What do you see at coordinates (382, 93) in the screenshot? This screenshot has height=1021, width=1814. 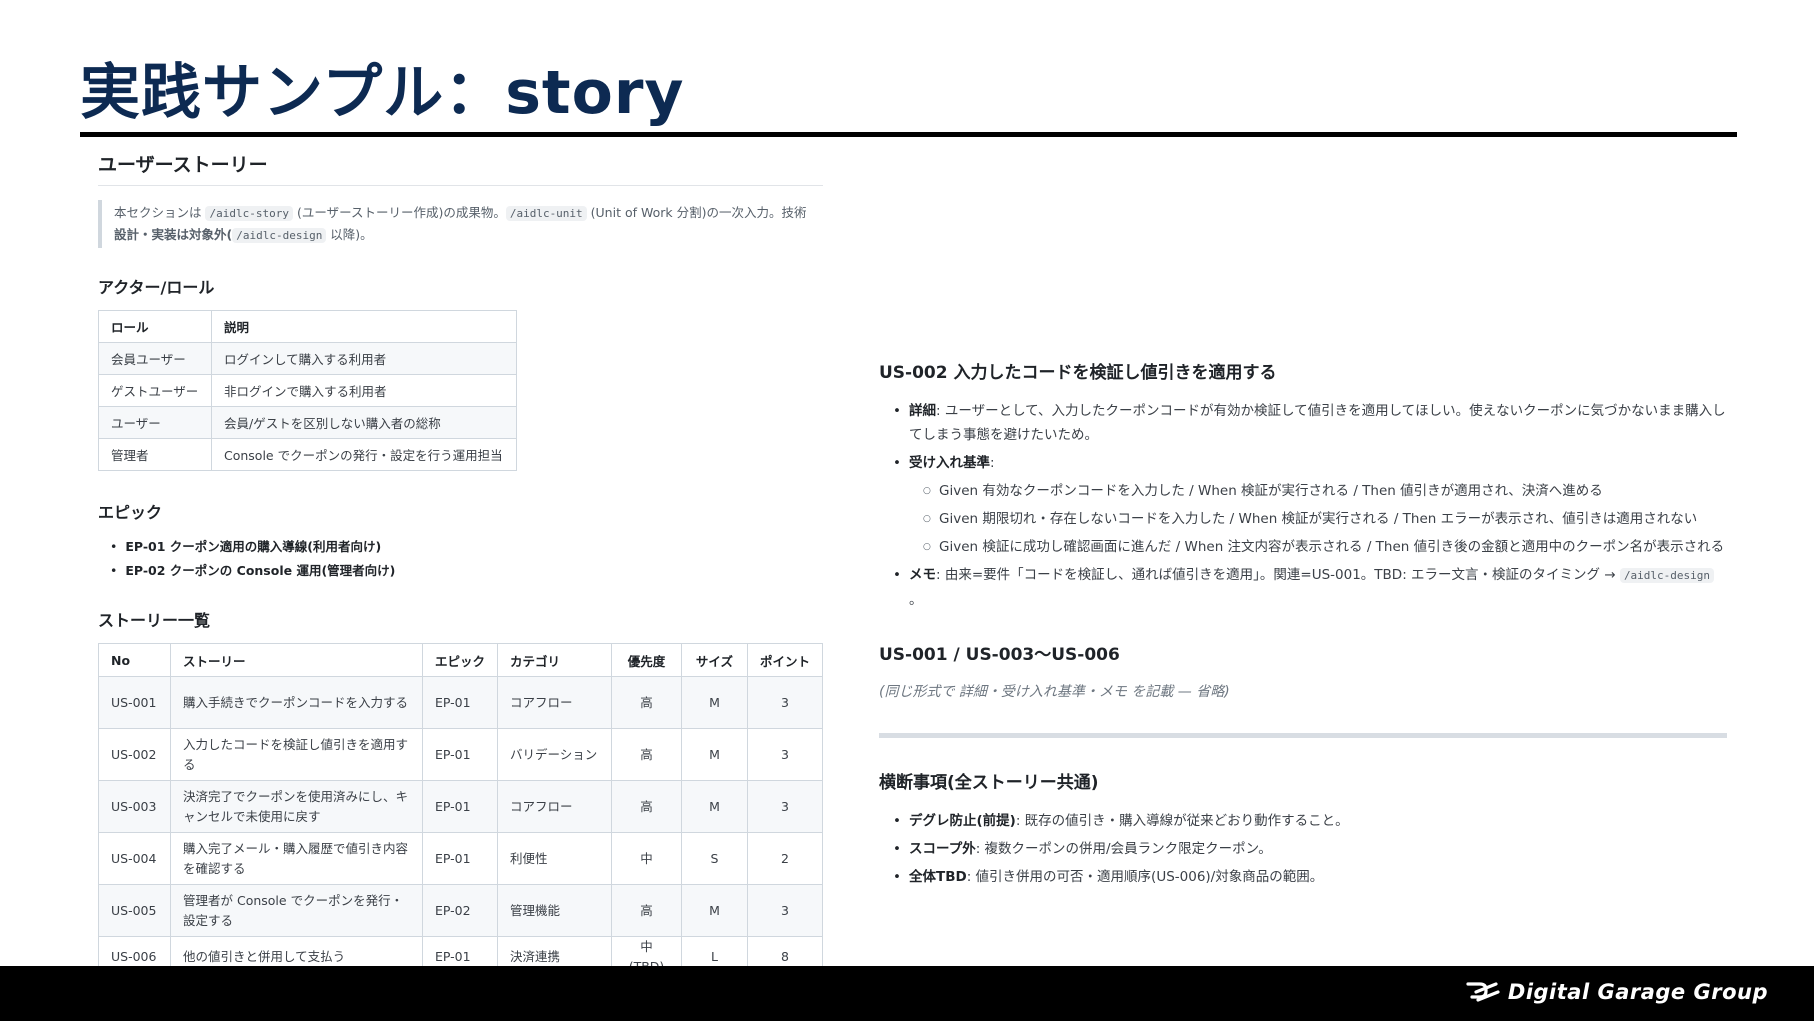 I see `slide-title: 実践サンプル：story` at bounding box center [382, 93].